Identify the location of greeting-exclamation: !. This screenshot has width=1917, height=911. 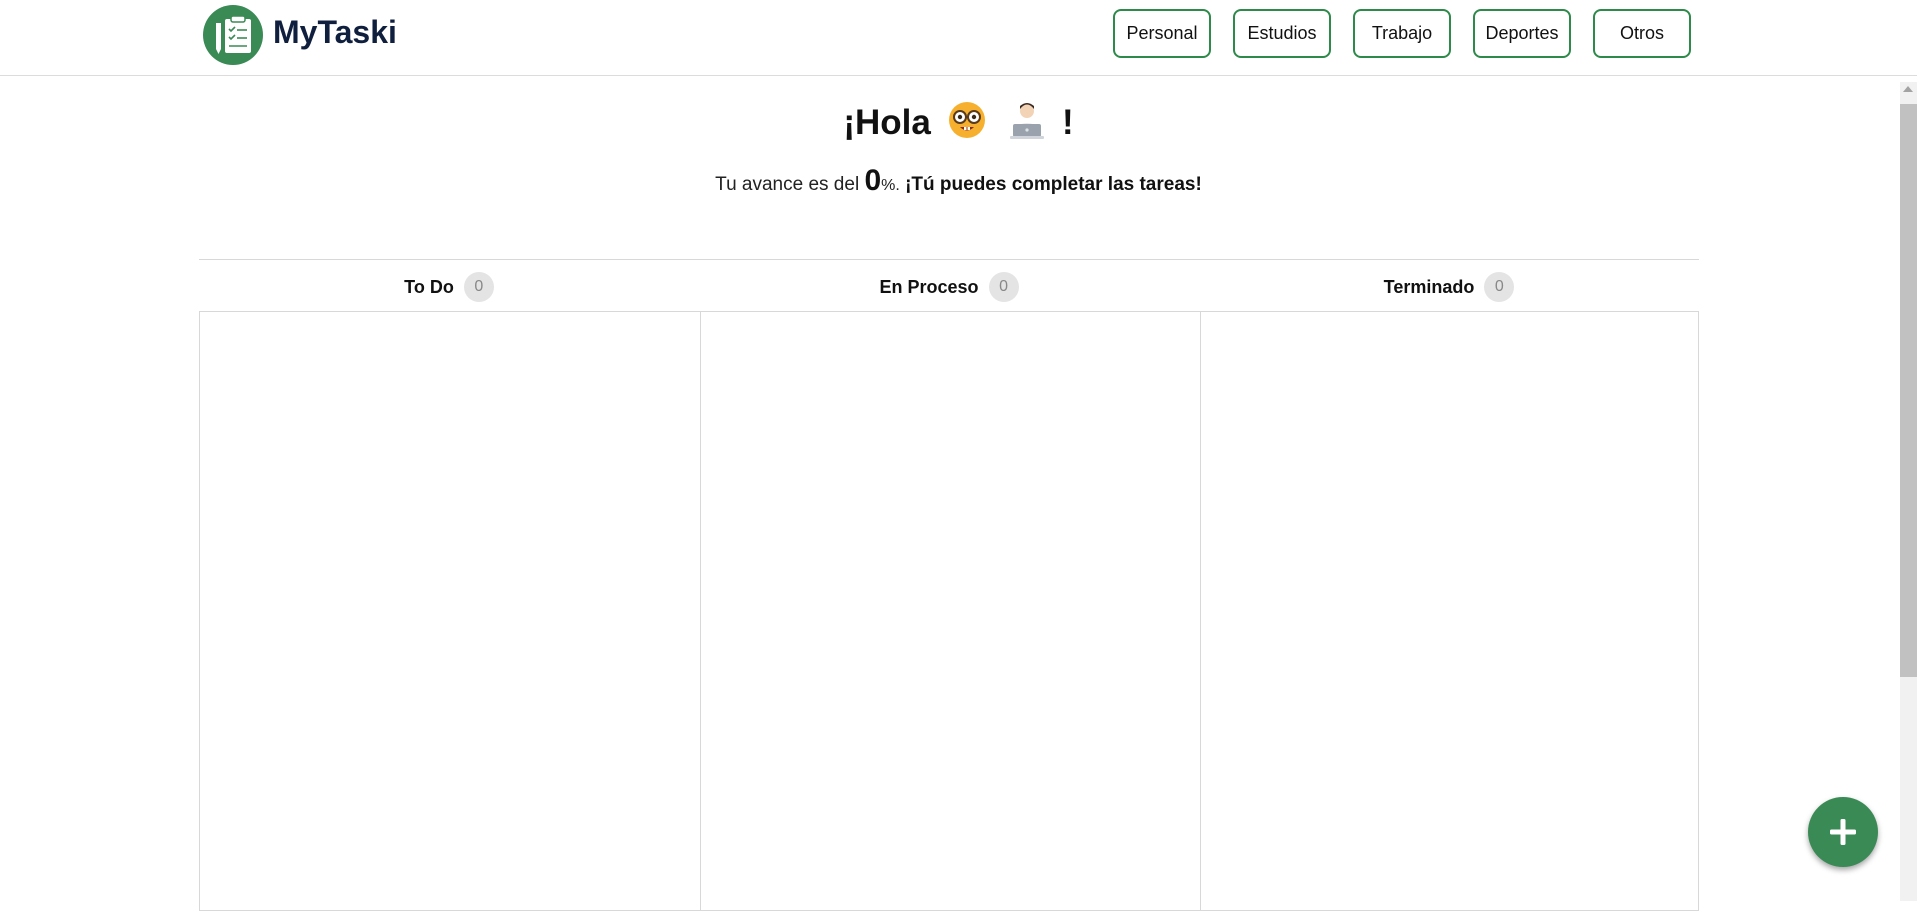
(1068, 122).